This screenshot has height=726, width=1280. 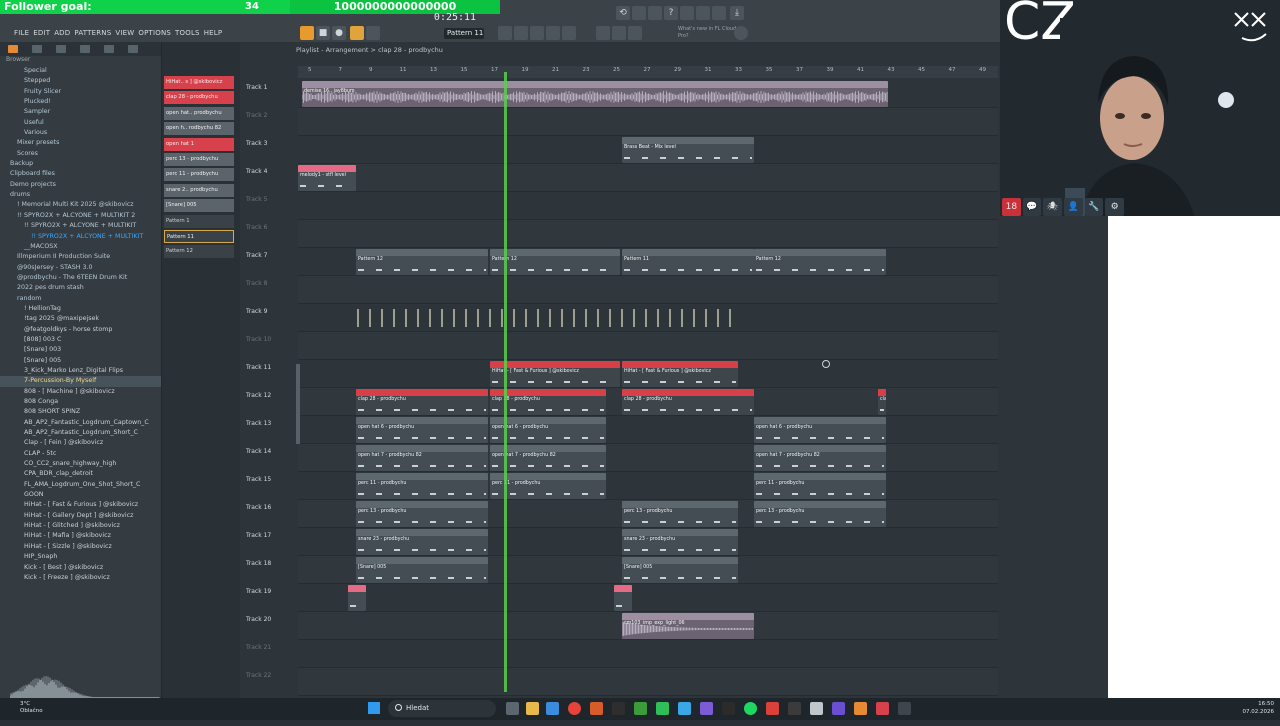 What do you see at coordinates (307, 33) in the screenshot?
I see `play-button` at bounding box center [307, 33].